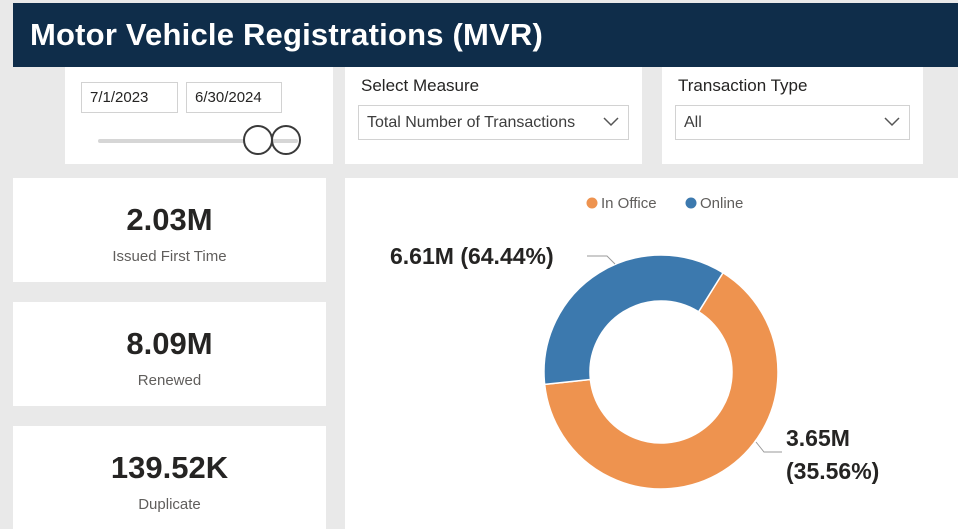 This screenshot has width=958, height=529. What do you see at coordinates (420, 85) in the screenshot?
I see `measure-slicer-label: Select Measure` at bounding box center [420, 85].